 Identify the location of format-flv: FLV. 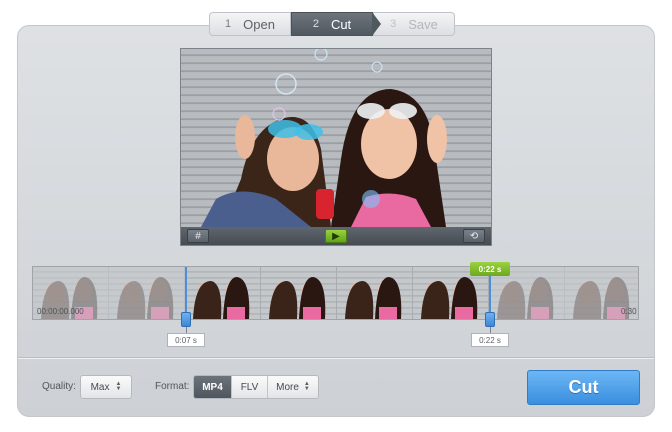
(250, 387).